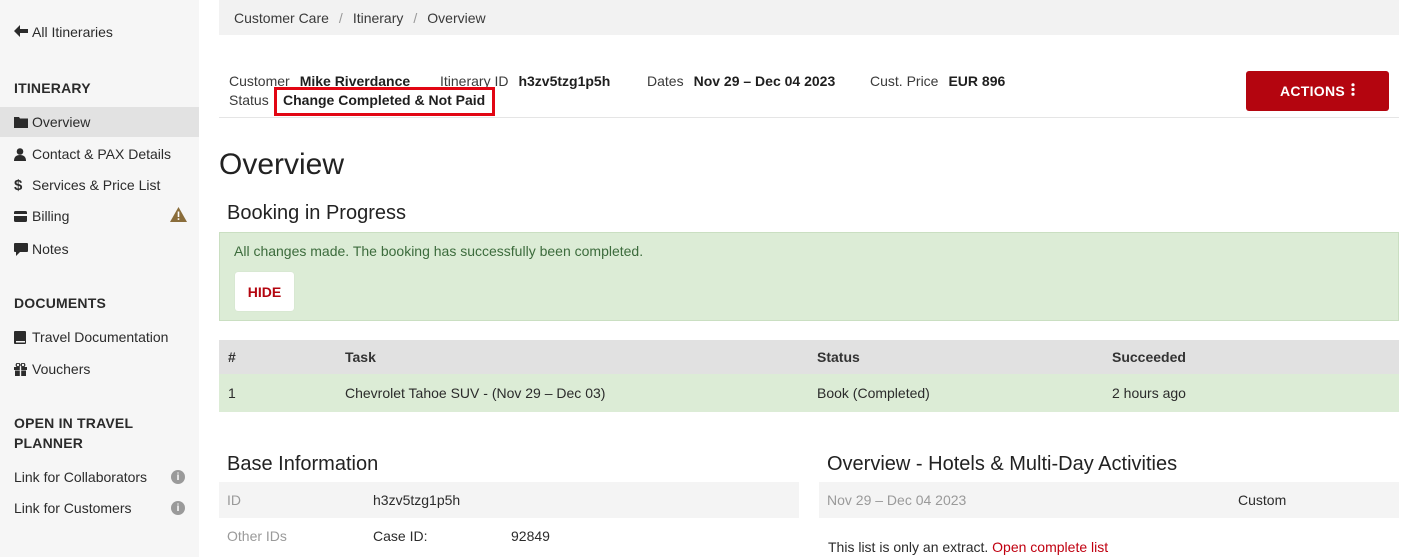 The image size is (1416, 557). Describe the element at coordinates (897, 500) in the screenshot. I see `hotel-dates: Nov 29 – Dec 04 2023` at that location.